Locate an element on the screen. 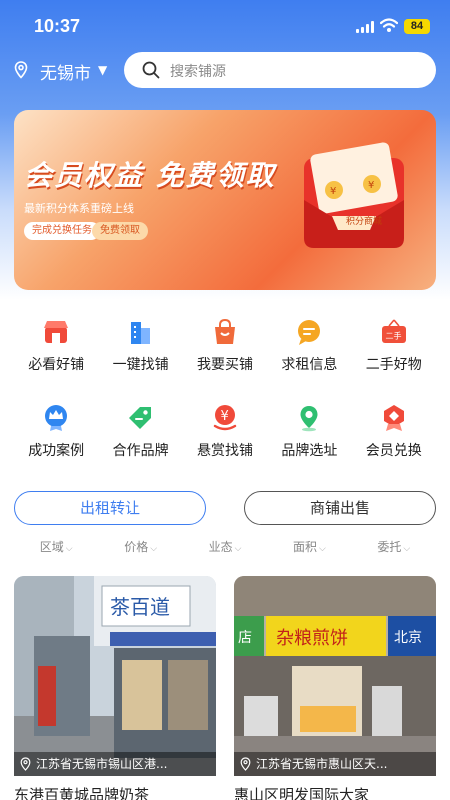  shop-sign-text: 茶百道 is located at coordinates (140, 607).